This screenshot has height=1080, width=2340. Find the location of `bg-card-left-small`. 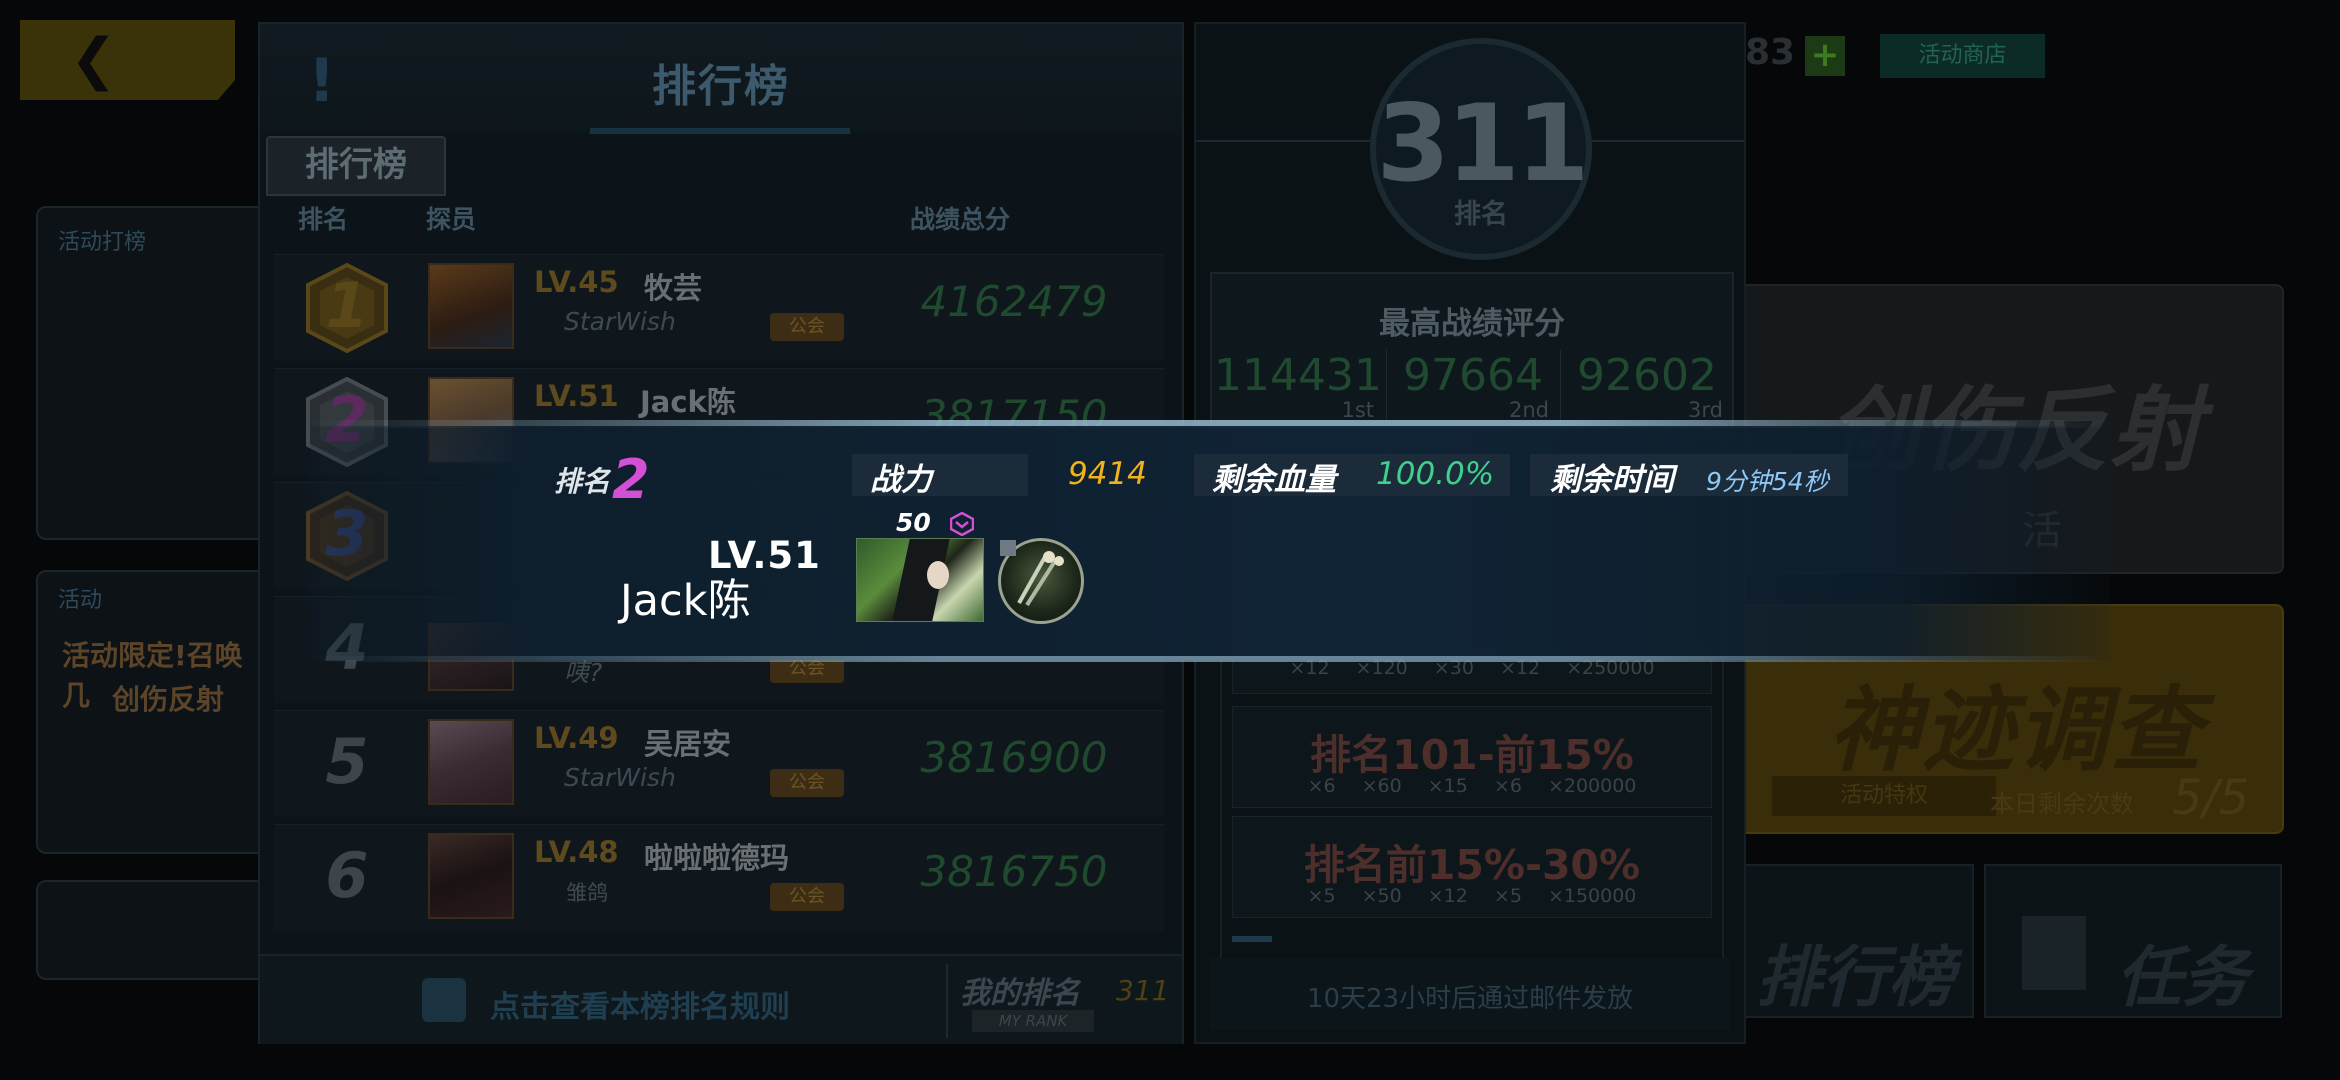

bg-card-left-small is located at coordinates (153, 930).